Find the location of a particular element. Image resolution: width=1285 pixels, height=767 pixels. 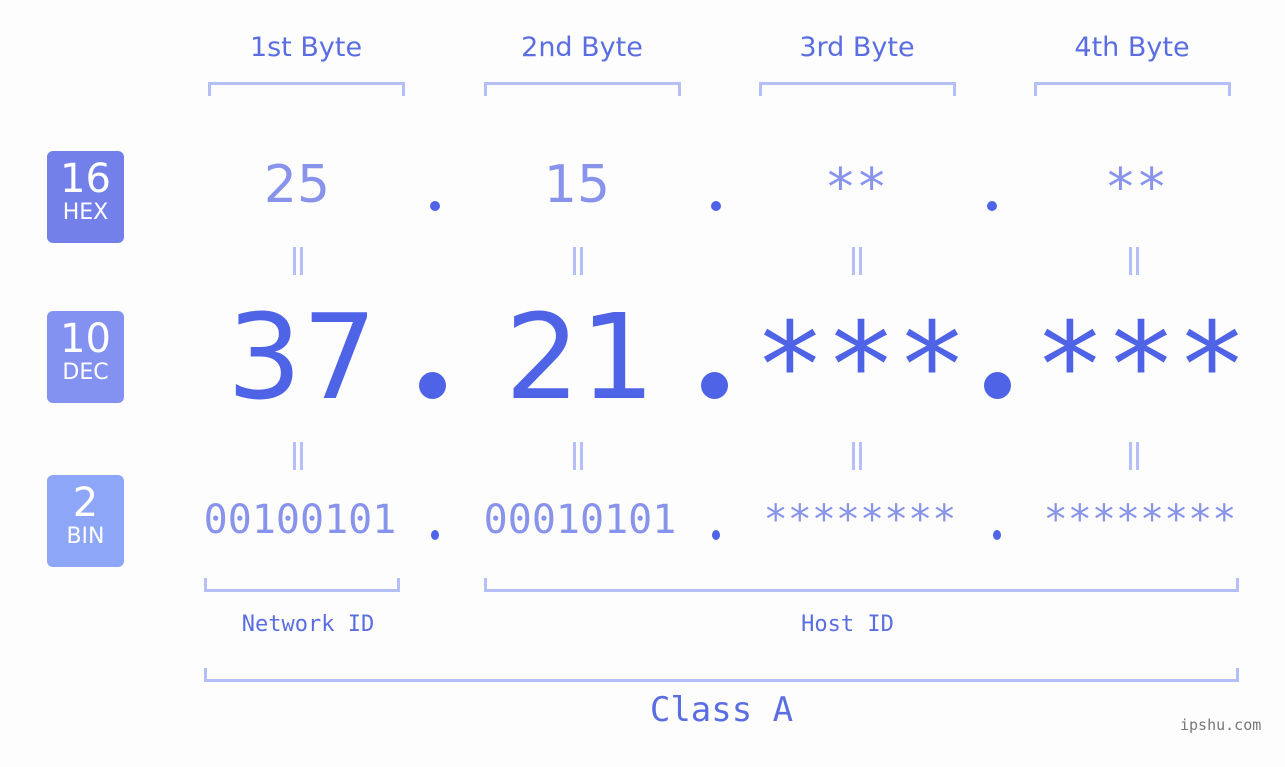

hex-badge: 16 HEX is located at coordinates (85, 197).